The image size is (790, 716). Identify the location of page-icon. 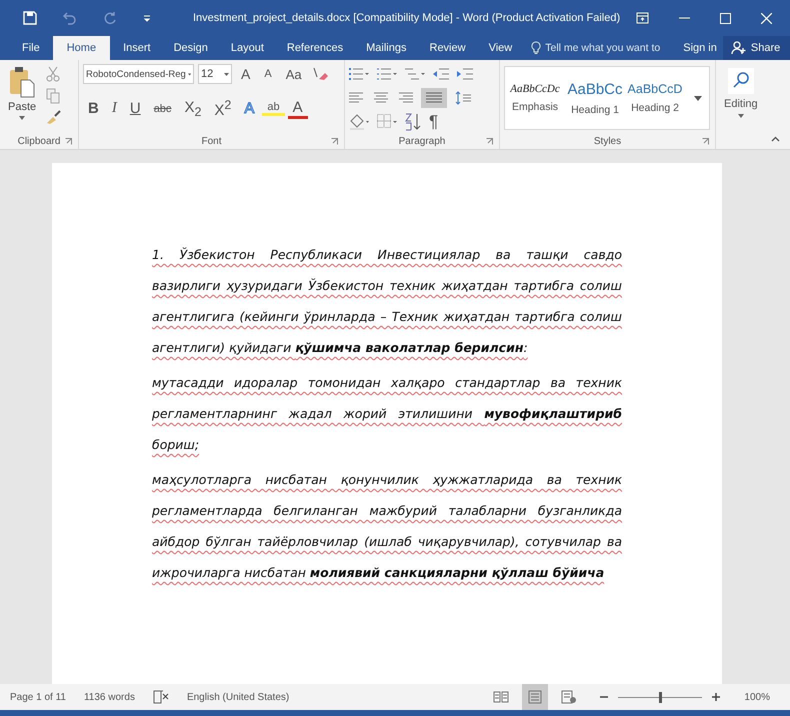
(535, 697).